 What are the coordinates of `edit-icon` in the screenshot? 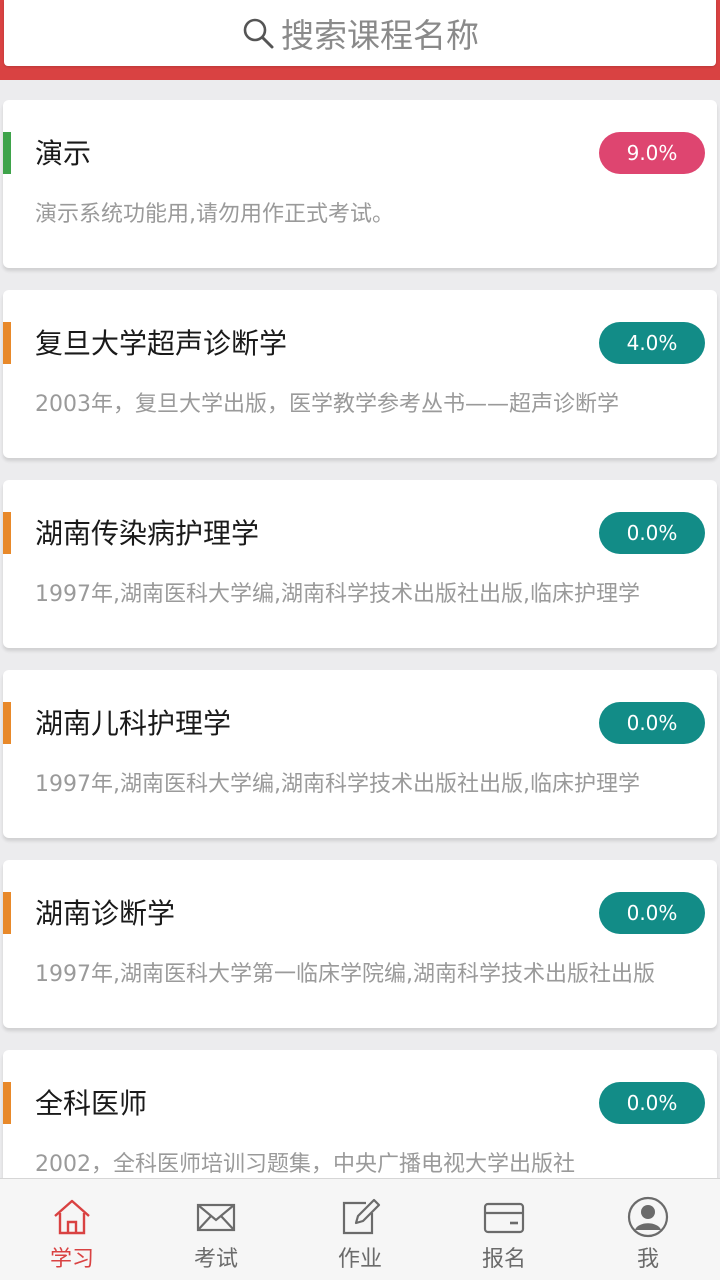 It's located at (361, 1216).